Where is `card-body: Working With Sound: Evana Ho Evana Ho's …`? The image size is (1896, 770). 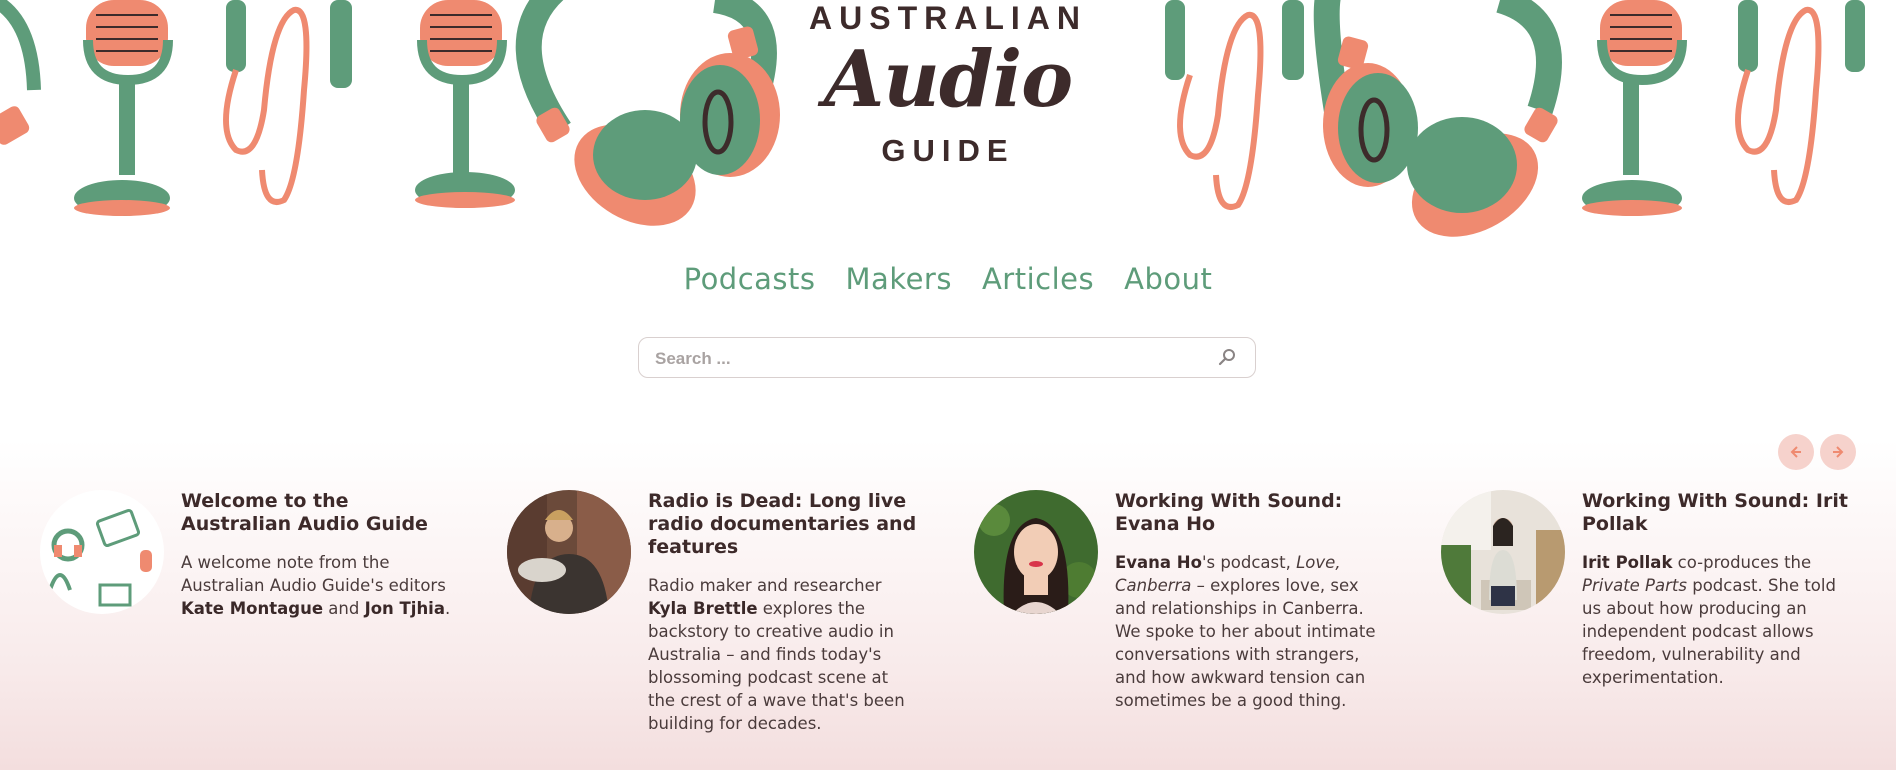 card-body: Working With Sound: Evana Ho Evana Ho's … is located at coordinates (1250, 601).